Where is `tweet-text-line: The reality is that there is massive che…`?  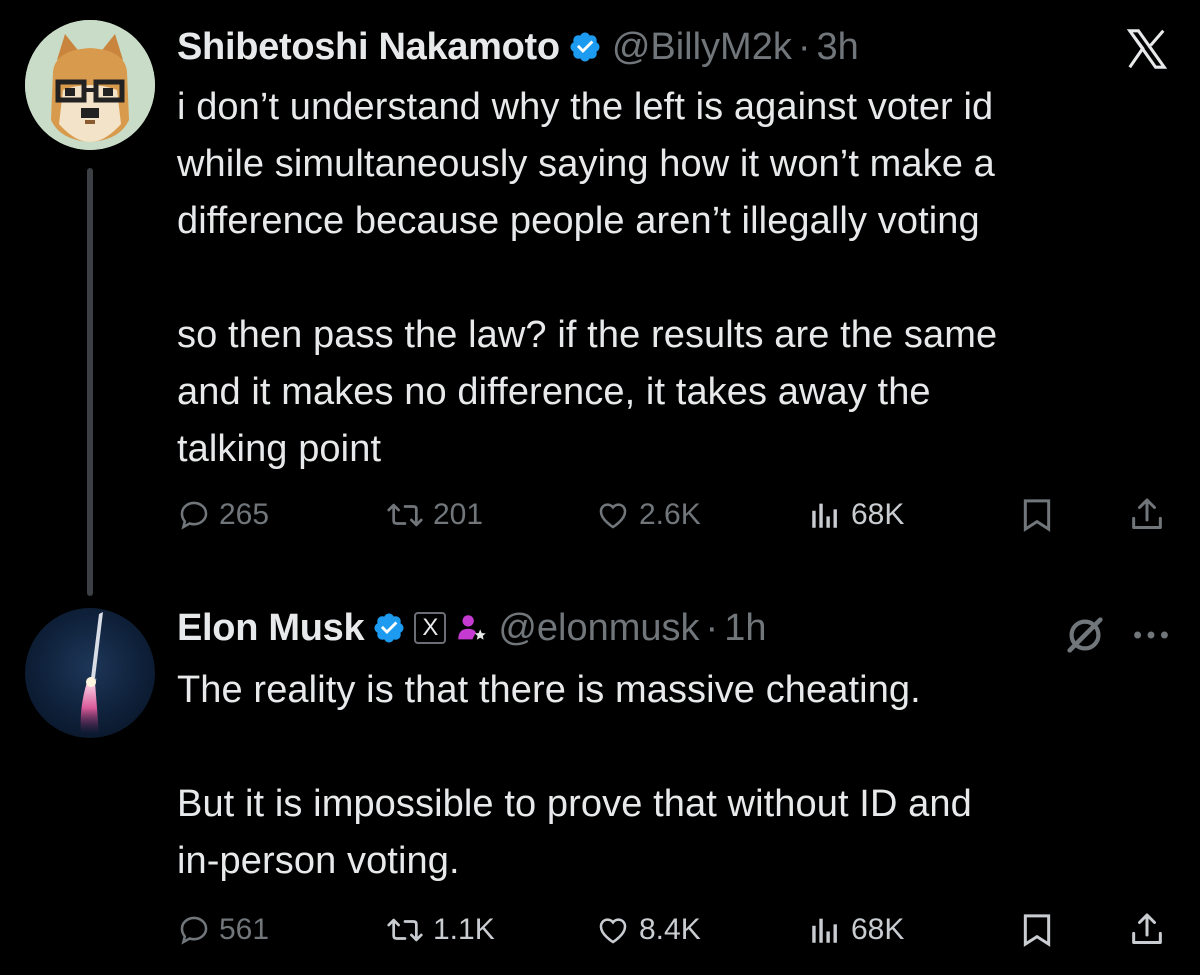 tweet-text-line: The reality is that there is massive che… is located at coordinates (549, 690).